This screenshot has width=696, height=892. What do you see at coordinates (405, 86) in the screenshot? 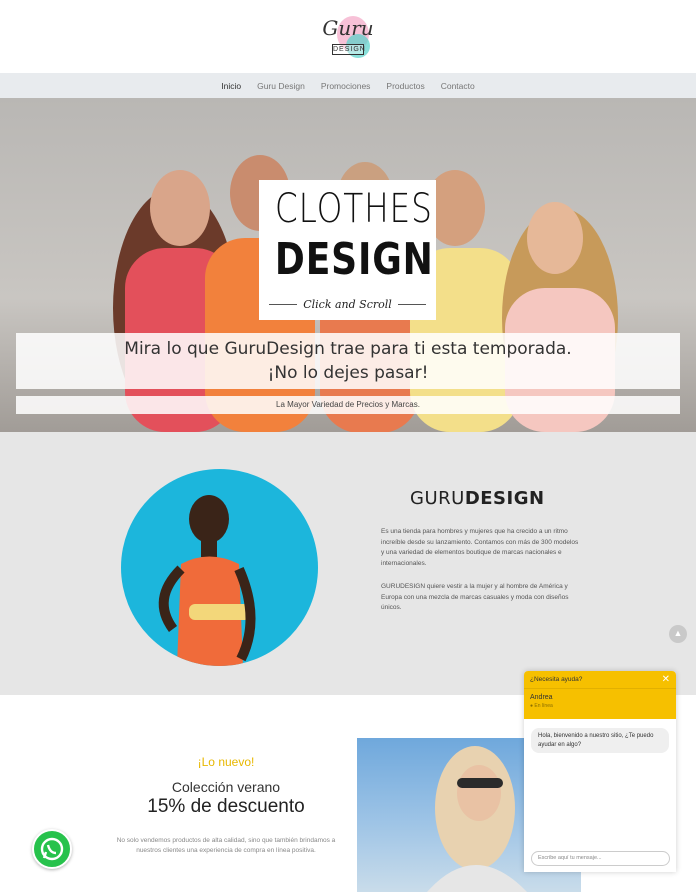
I see `nav-item-productos: Productos` at bounding box center [405, 86].